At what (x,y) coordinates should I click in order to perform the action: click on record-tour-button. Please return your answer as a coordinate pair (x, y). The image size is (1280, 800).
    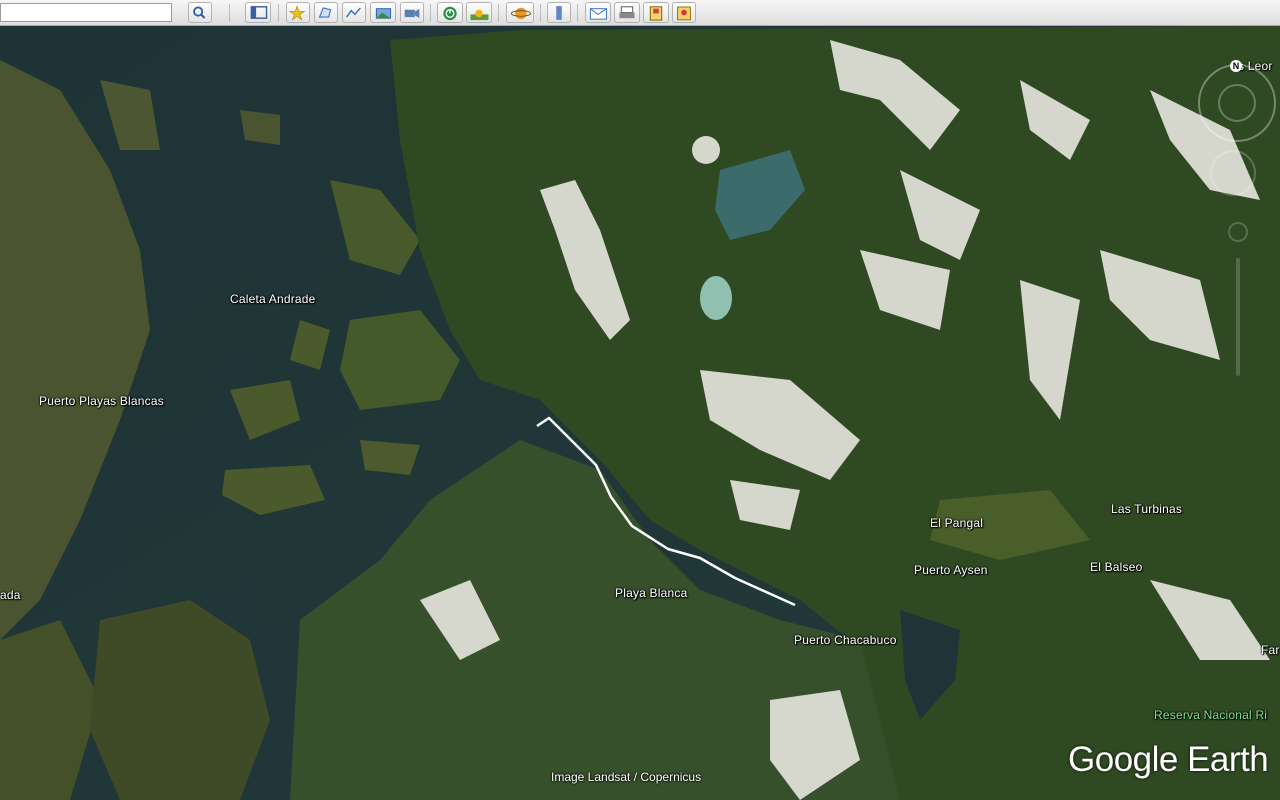
    Looking at the image, I should click on (412, 12).